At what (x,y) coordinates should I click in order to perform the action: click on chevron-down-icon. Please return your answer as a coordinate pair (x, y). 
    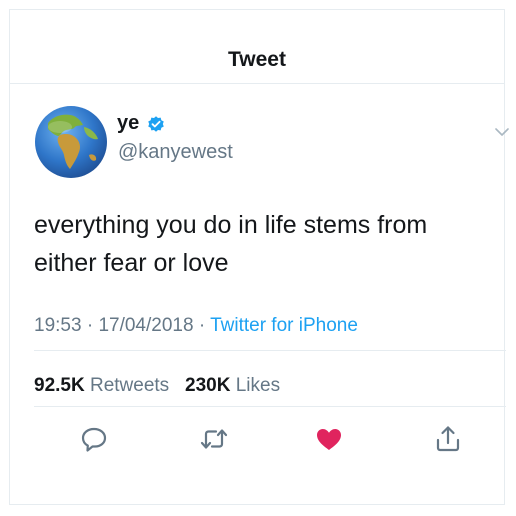
    Looking at the image, I should click on (502, 132).